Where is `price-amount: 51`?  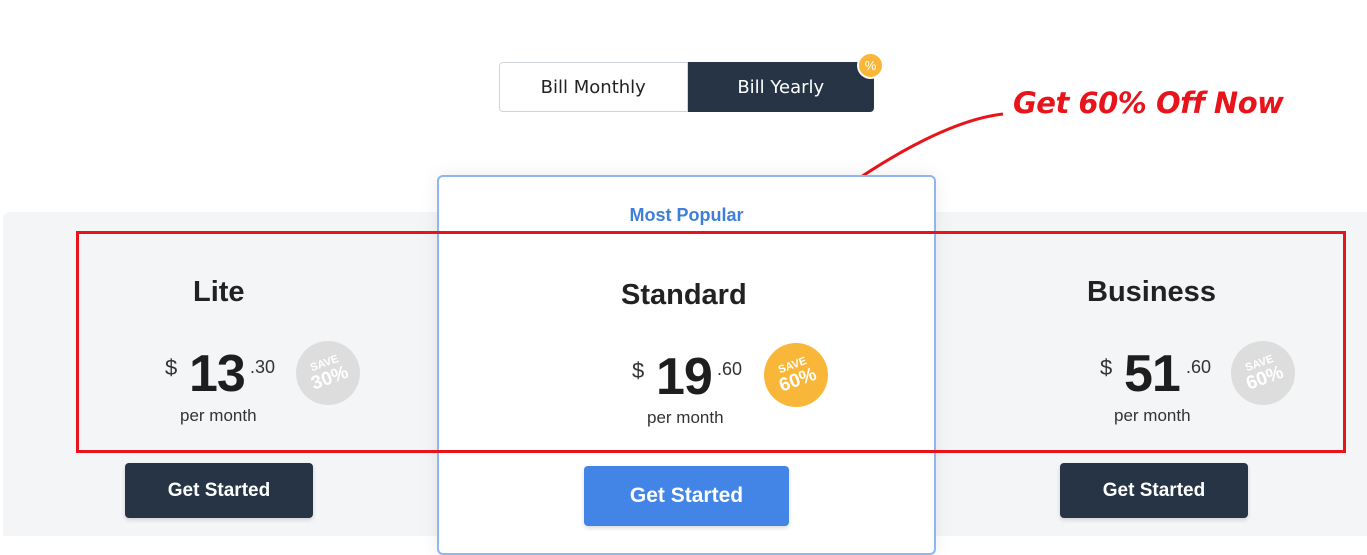
price-amount: 51 is located at coordinates (1152, 374).